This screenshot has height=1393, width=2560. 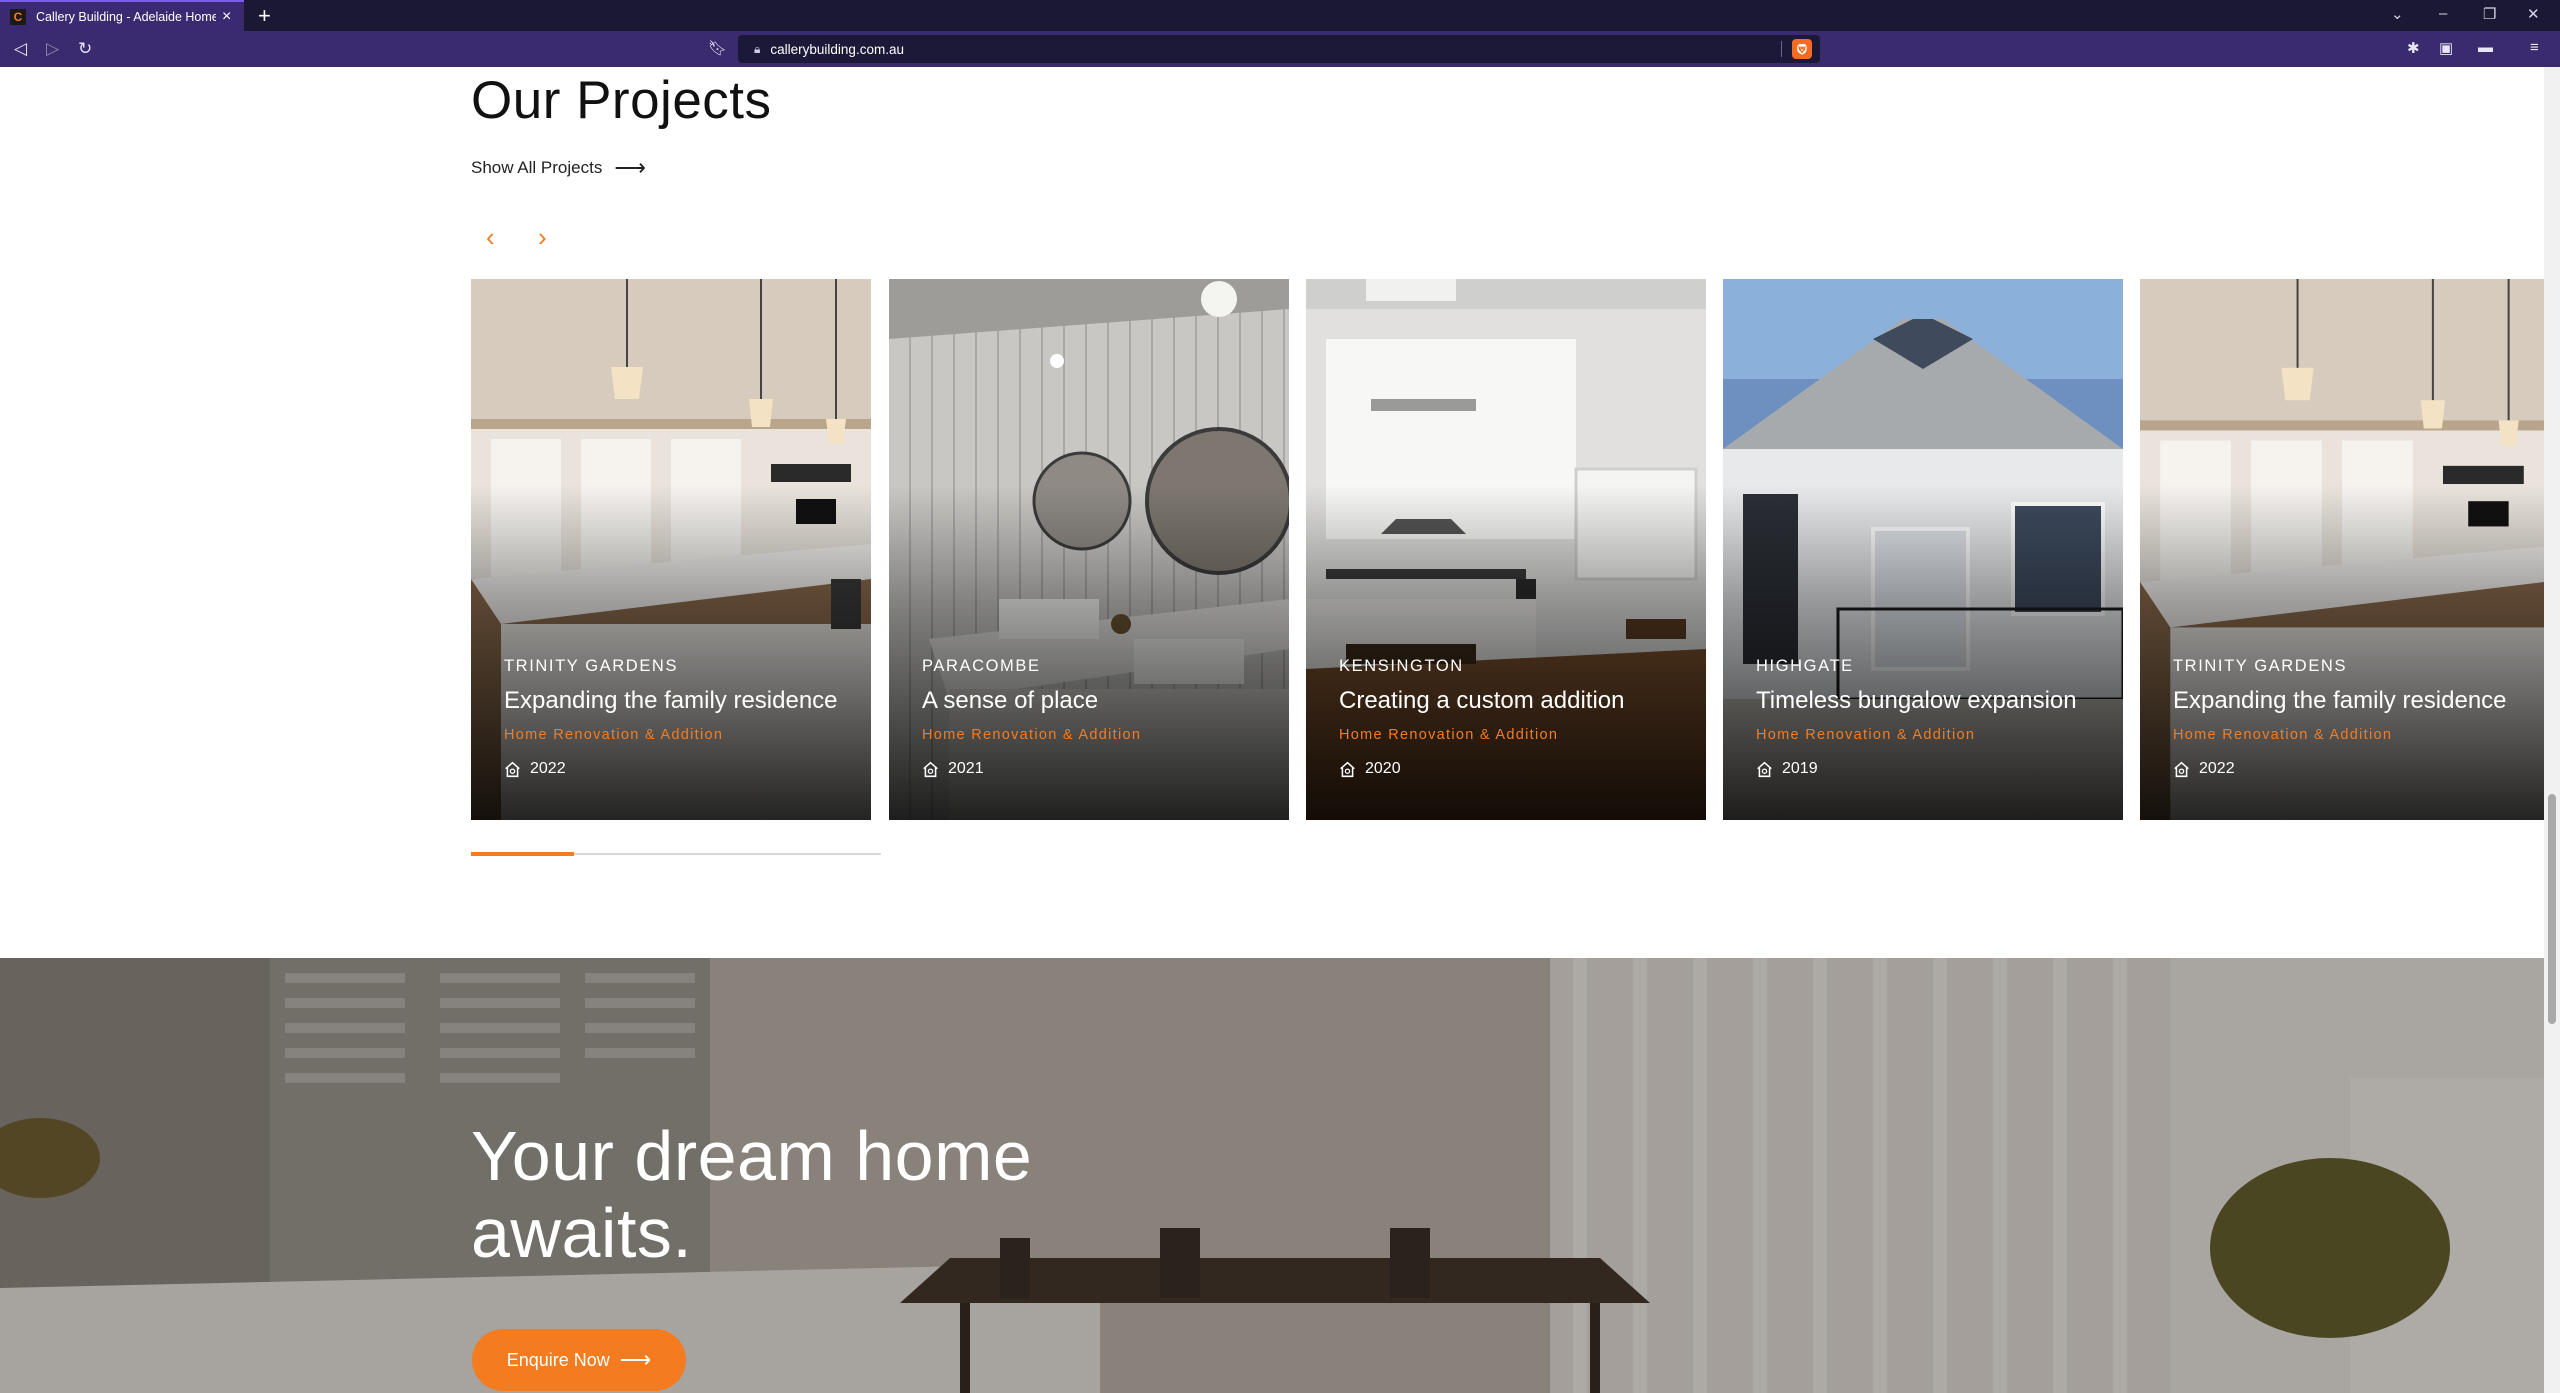 I want to click on minimize-icon: –, so click(x=2443, y=13).